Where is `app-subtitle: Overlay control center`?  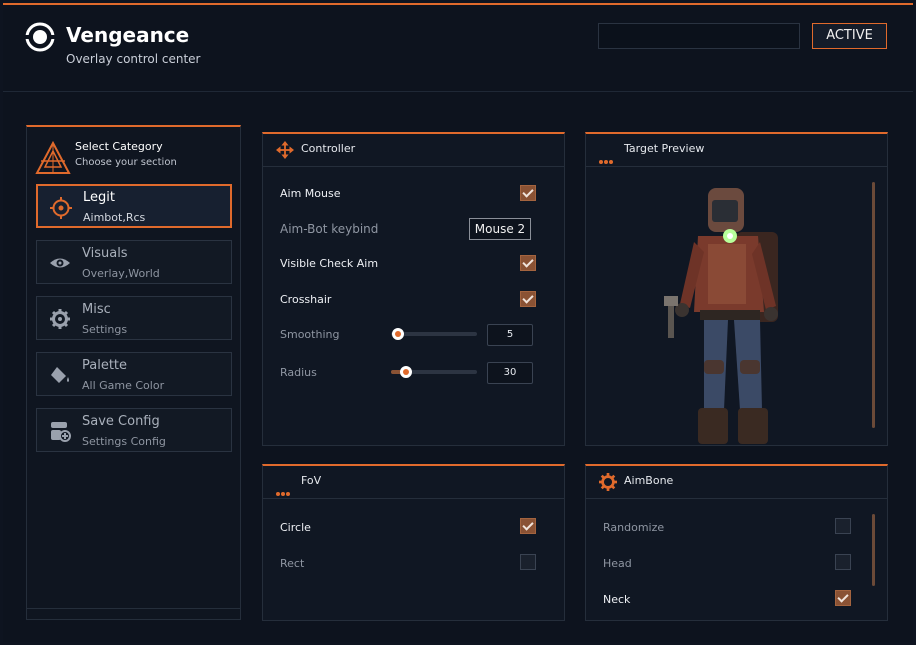
app-subtitle: Overlay control center is located at coordinates (133, 59).